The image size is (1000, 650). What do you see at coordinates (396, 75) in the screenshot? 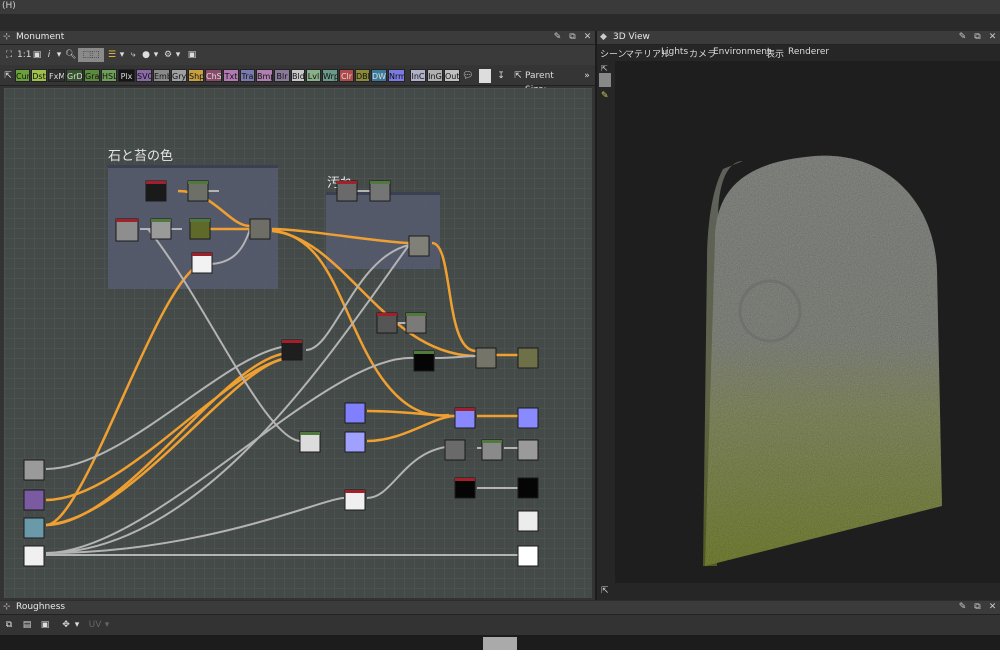
I see `filter-chip-nrm: Nrm` at bounding box center [396, 75].